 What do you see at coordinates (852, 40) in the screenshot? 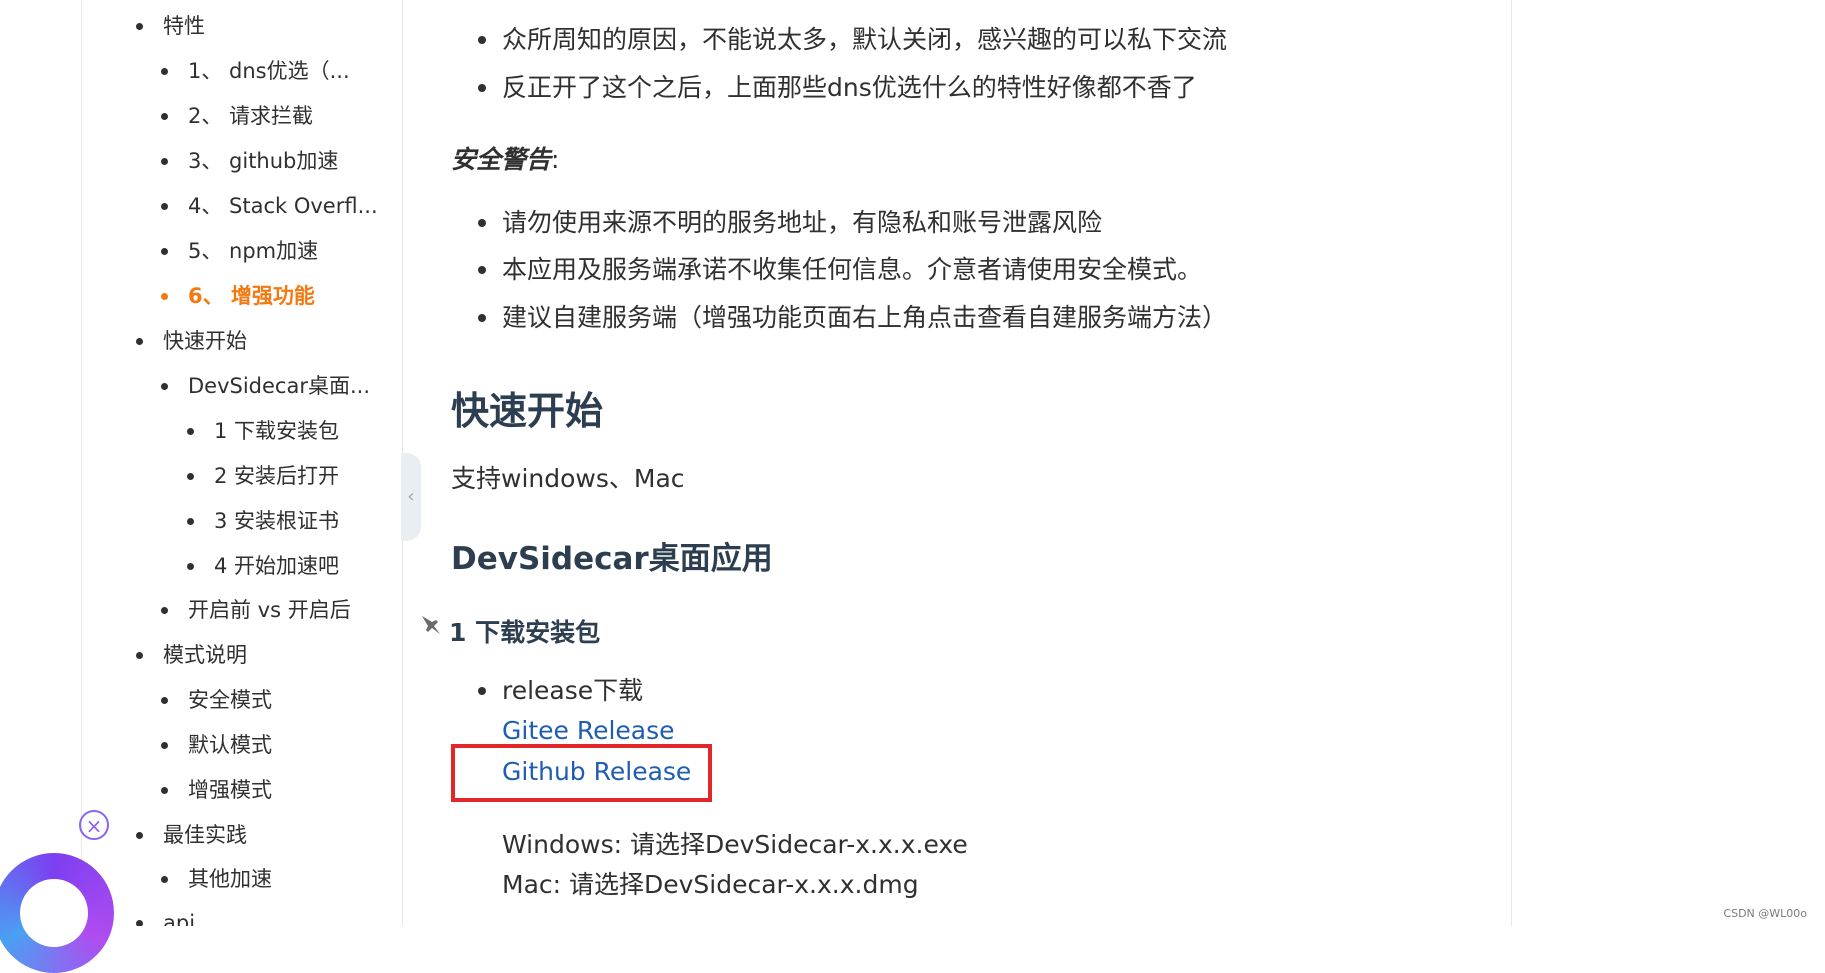
I see `list-item: 众所周知的原因，不能说太多，默认关闭，感兴趣的可以私下交流` at bounding box center [852, 40].